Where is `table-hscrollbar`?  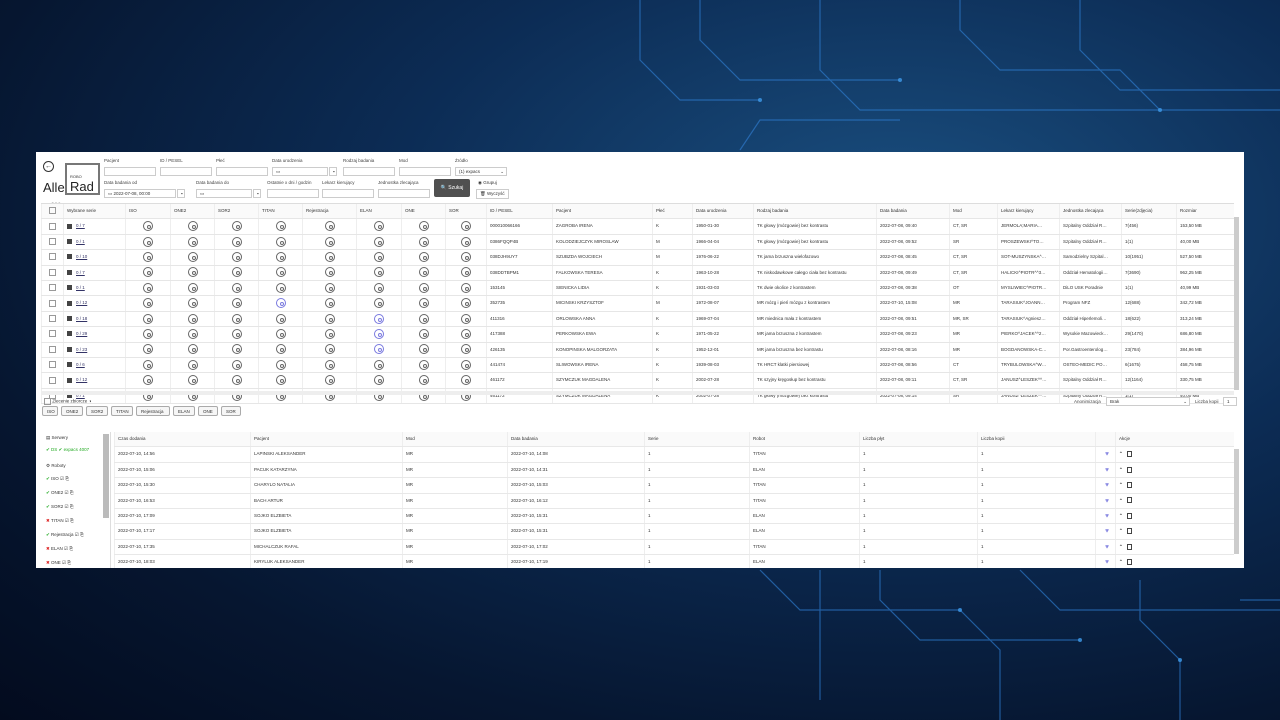 table-hscrollbar is located at coordinates (637, 393).